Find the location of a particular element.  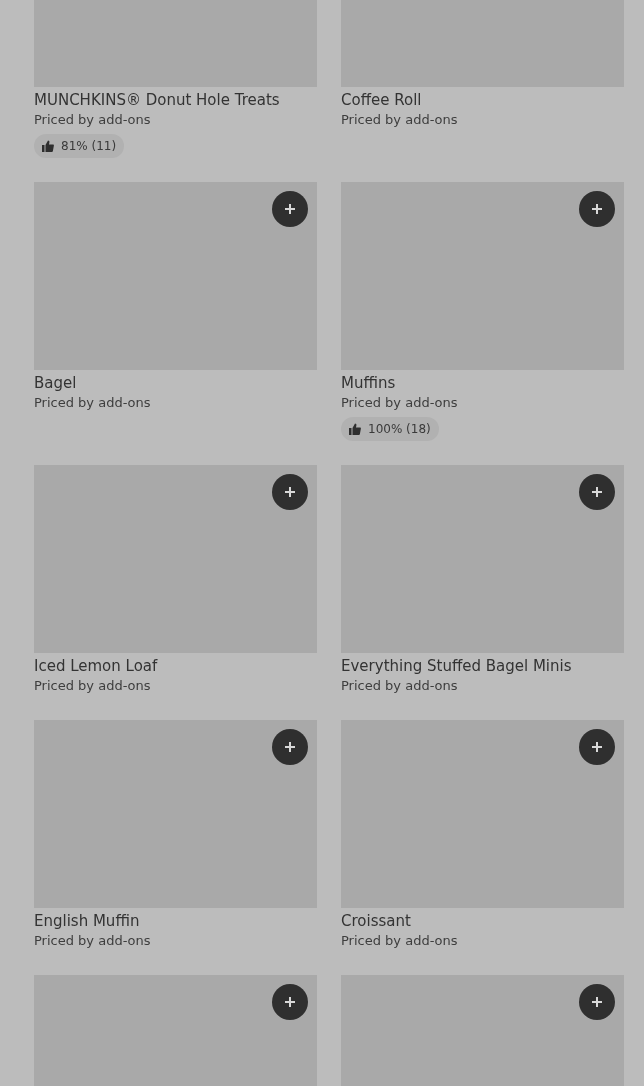

item-title: Muffins is located at coordinates (369, 383).